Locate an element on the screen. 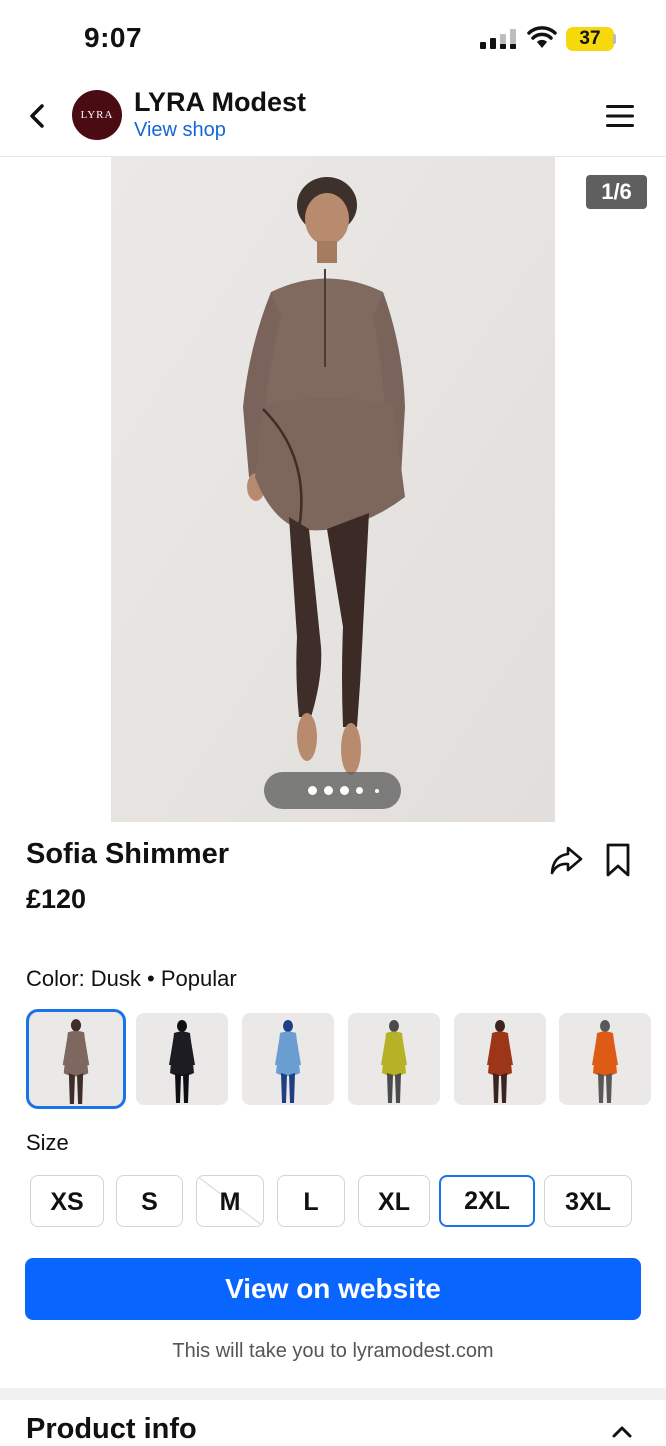 This screenshot has height=1446, width=666. status-time: 9:07 is located at coordinates (113, 37).